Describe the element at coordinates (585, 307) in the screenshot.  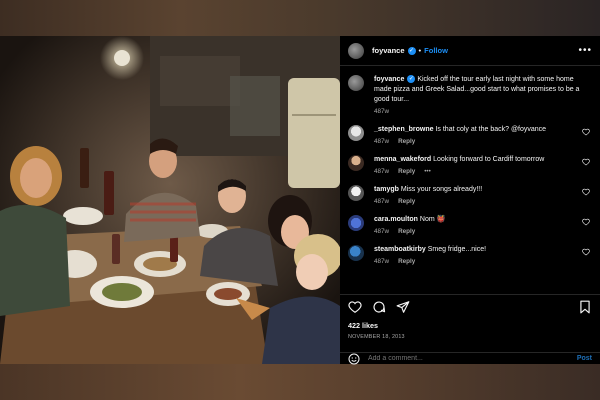
I see `save-icon` at that location.